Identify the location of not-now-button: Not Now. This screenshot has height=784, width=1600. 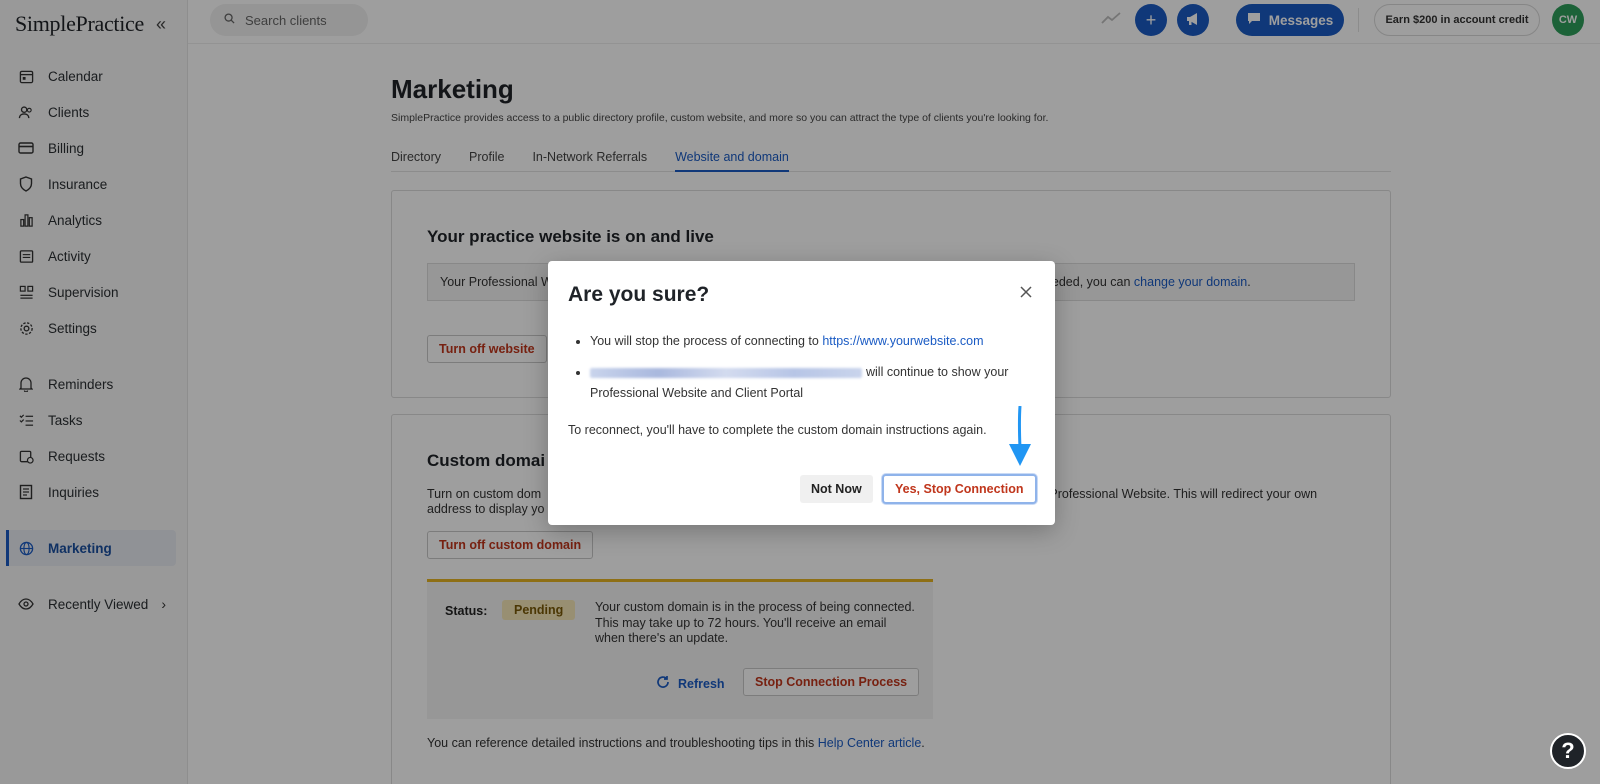
(836, 489).